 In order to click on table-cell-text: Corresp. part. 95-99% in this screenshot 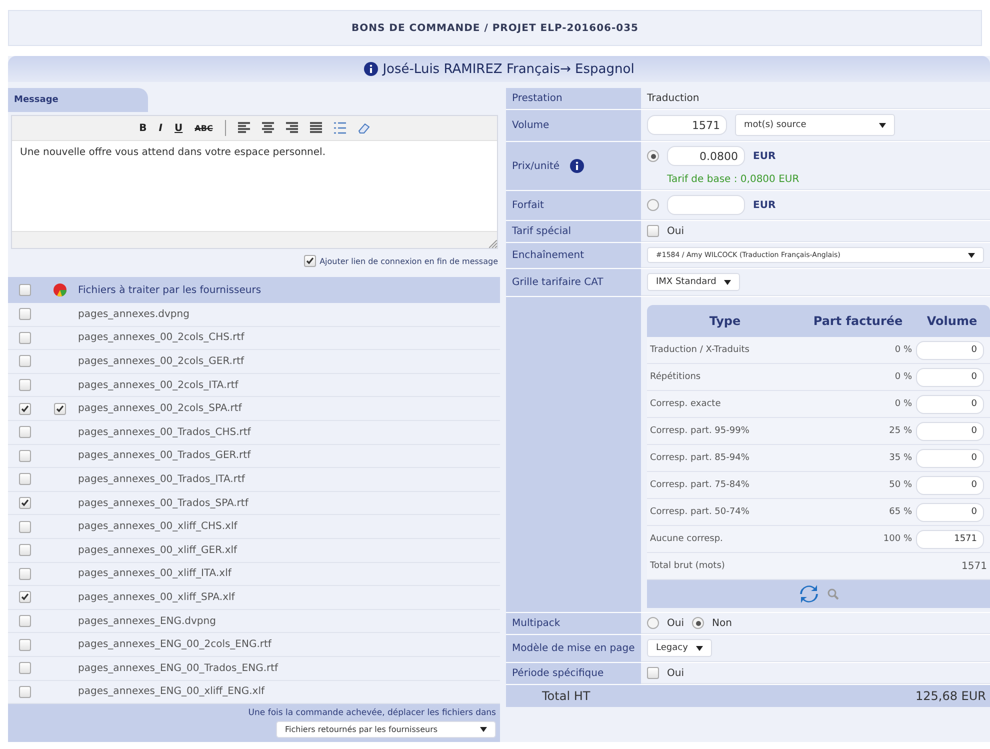, I will do `click(699, 431)`.